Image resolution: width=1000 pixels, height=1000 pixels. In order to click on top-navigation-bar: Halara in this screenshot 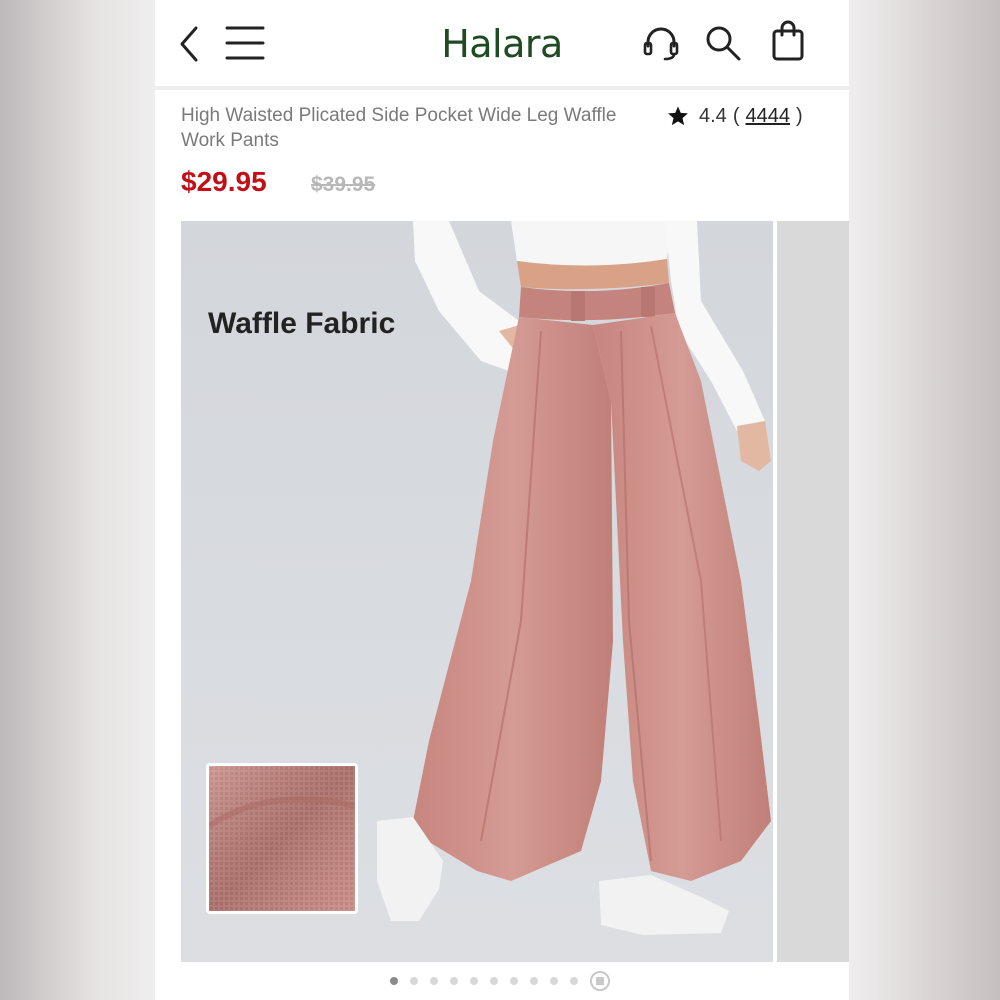, I will do `click(502, 43)`.